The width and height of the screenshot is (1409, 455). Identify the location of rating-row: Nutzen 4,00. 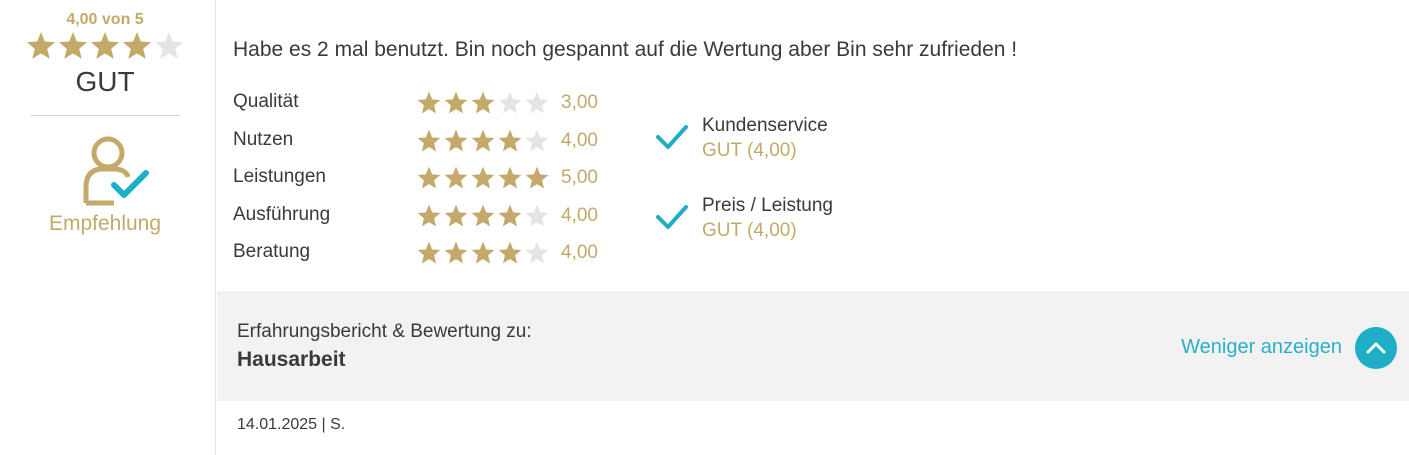
(423, 141).